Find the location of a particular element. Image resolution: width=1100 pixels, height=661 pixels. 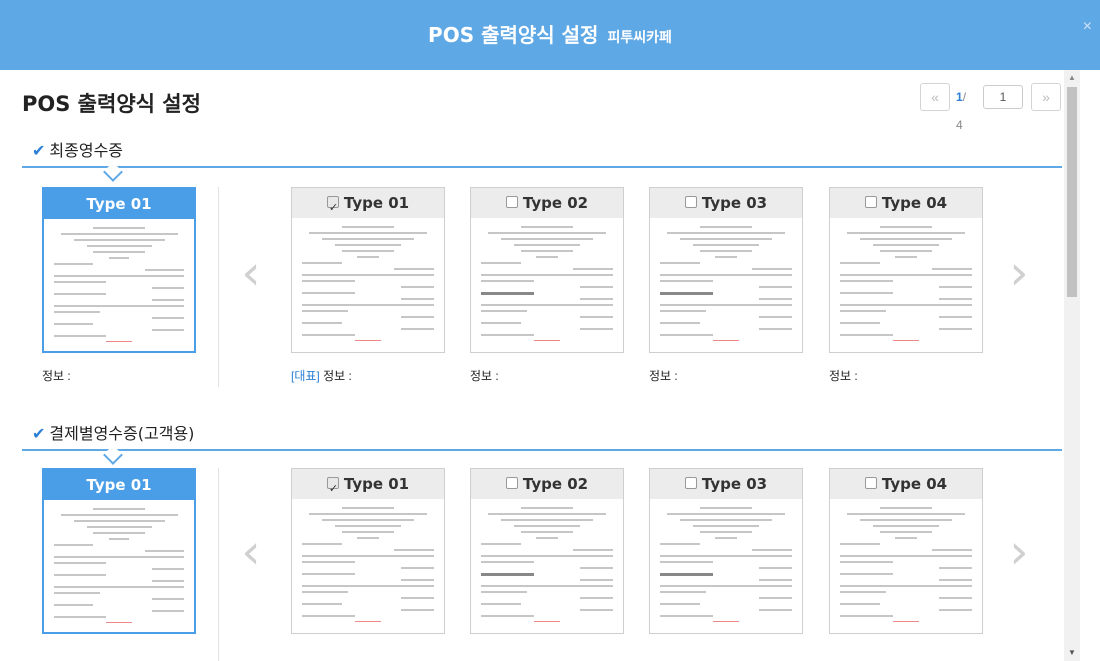

modal-title: POS 출력양식 설정 피투씨카페 is located at coordinates (550, 35).